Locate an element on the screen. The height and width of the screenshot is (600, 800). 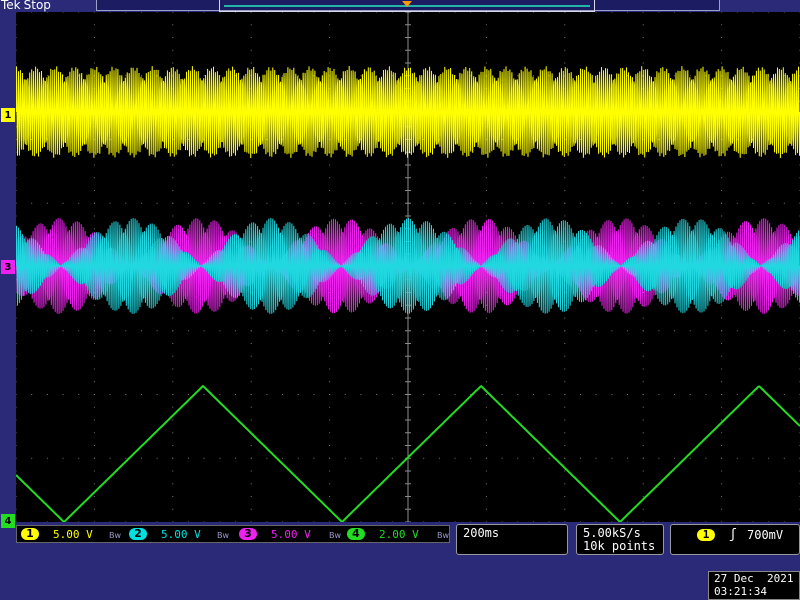
ch2-badge: 2 is located at coordinates (138, 534).